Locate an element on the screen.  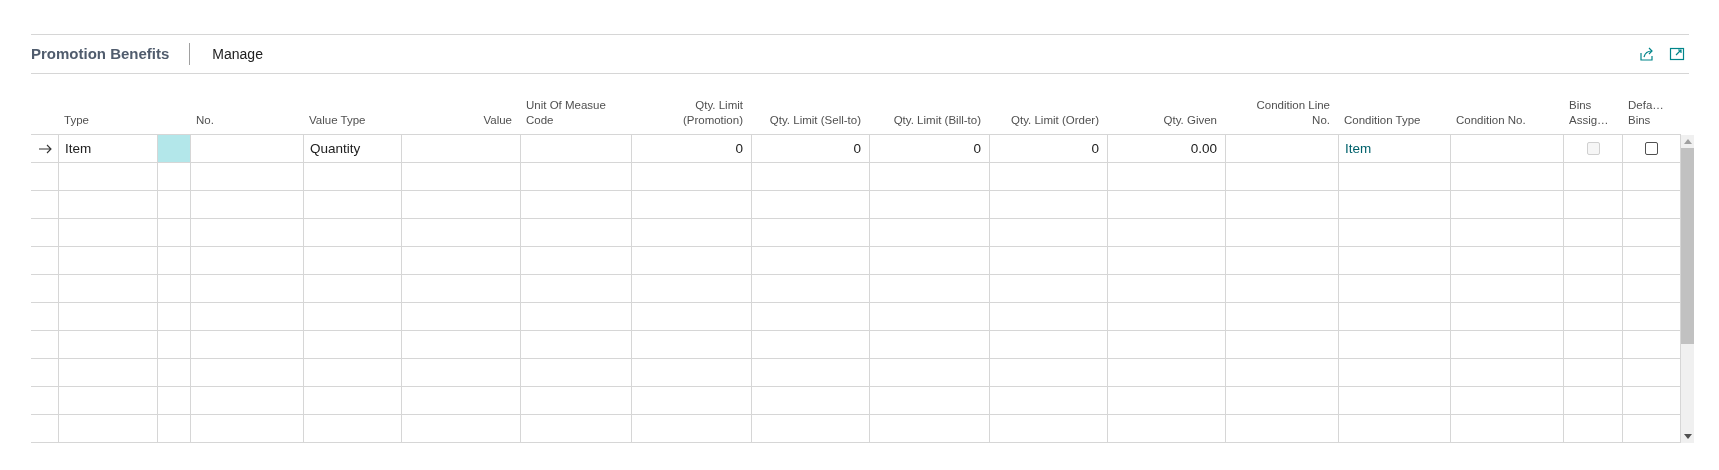
cell-link: Item is located at coordinates (1358, 148).